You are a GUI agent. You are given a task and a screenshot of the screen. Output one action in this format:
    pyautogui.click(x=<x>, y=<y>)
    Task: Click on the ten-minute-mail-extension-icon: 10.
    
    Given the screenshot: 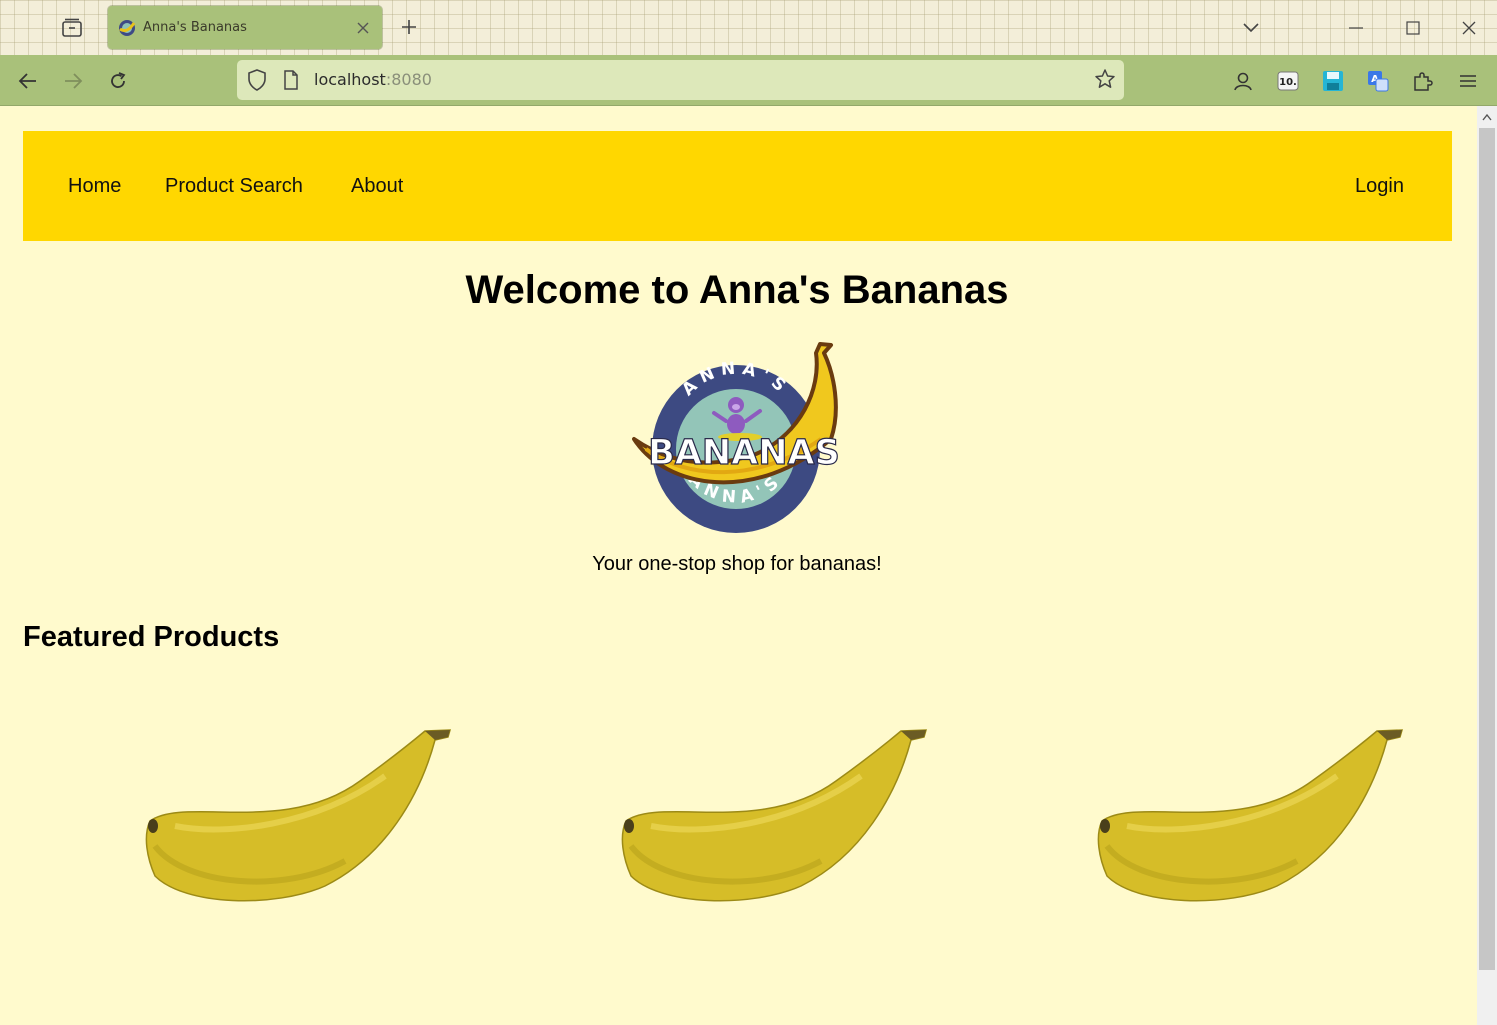 What is the action you would take?
    pyautogui.click(x=1288, y=81)
    